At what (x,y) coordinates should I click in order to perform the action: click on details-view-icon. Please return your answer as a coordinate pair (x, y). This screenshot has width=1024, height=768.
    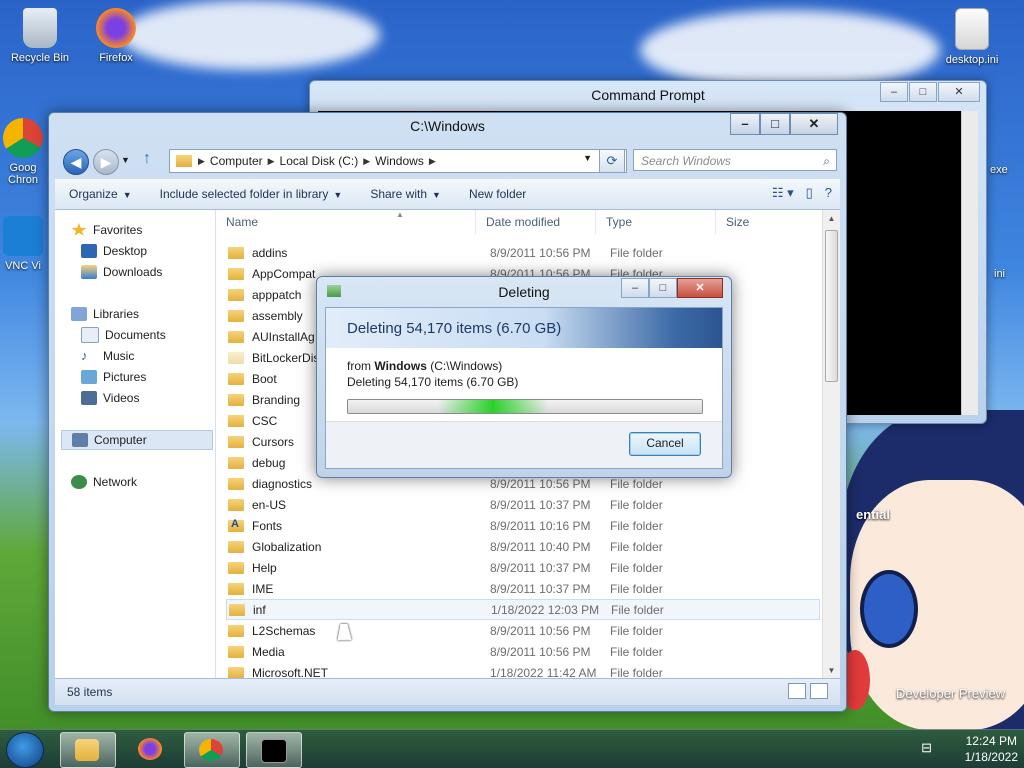
    Looking at the image, I should click on (797, 691).